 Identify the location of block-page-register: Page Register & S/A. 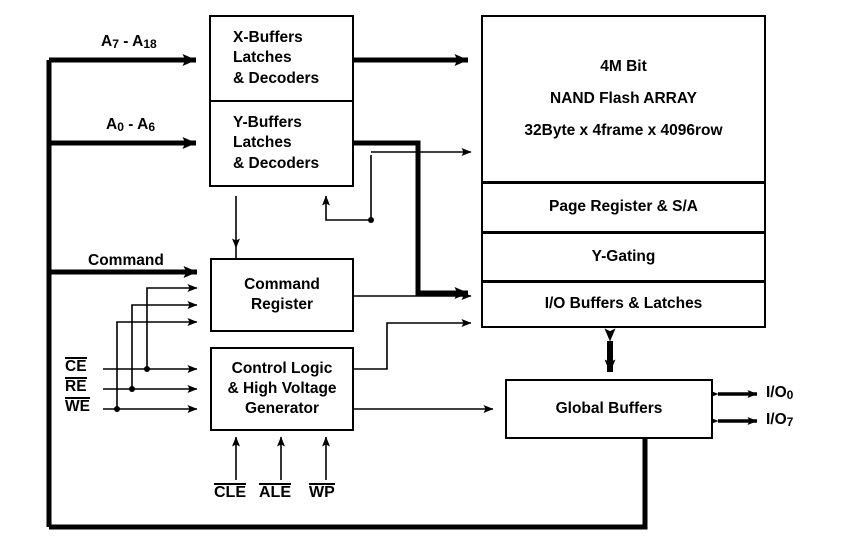
(623, 207).